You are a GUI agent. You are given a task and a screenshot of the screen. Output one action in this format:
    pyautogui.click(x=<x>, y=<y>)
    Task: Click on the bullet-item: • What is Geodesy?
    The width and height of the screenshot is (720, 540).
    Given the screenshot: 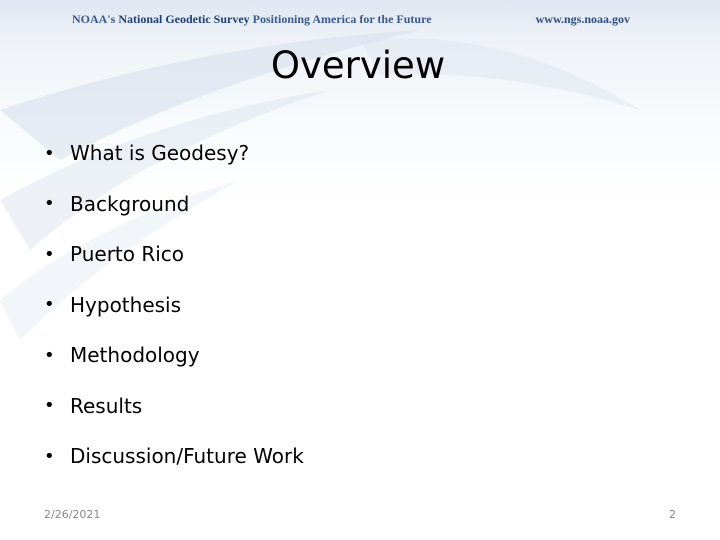 What is the action you would take?
    pyautogui.click(x=174, y=153)
    